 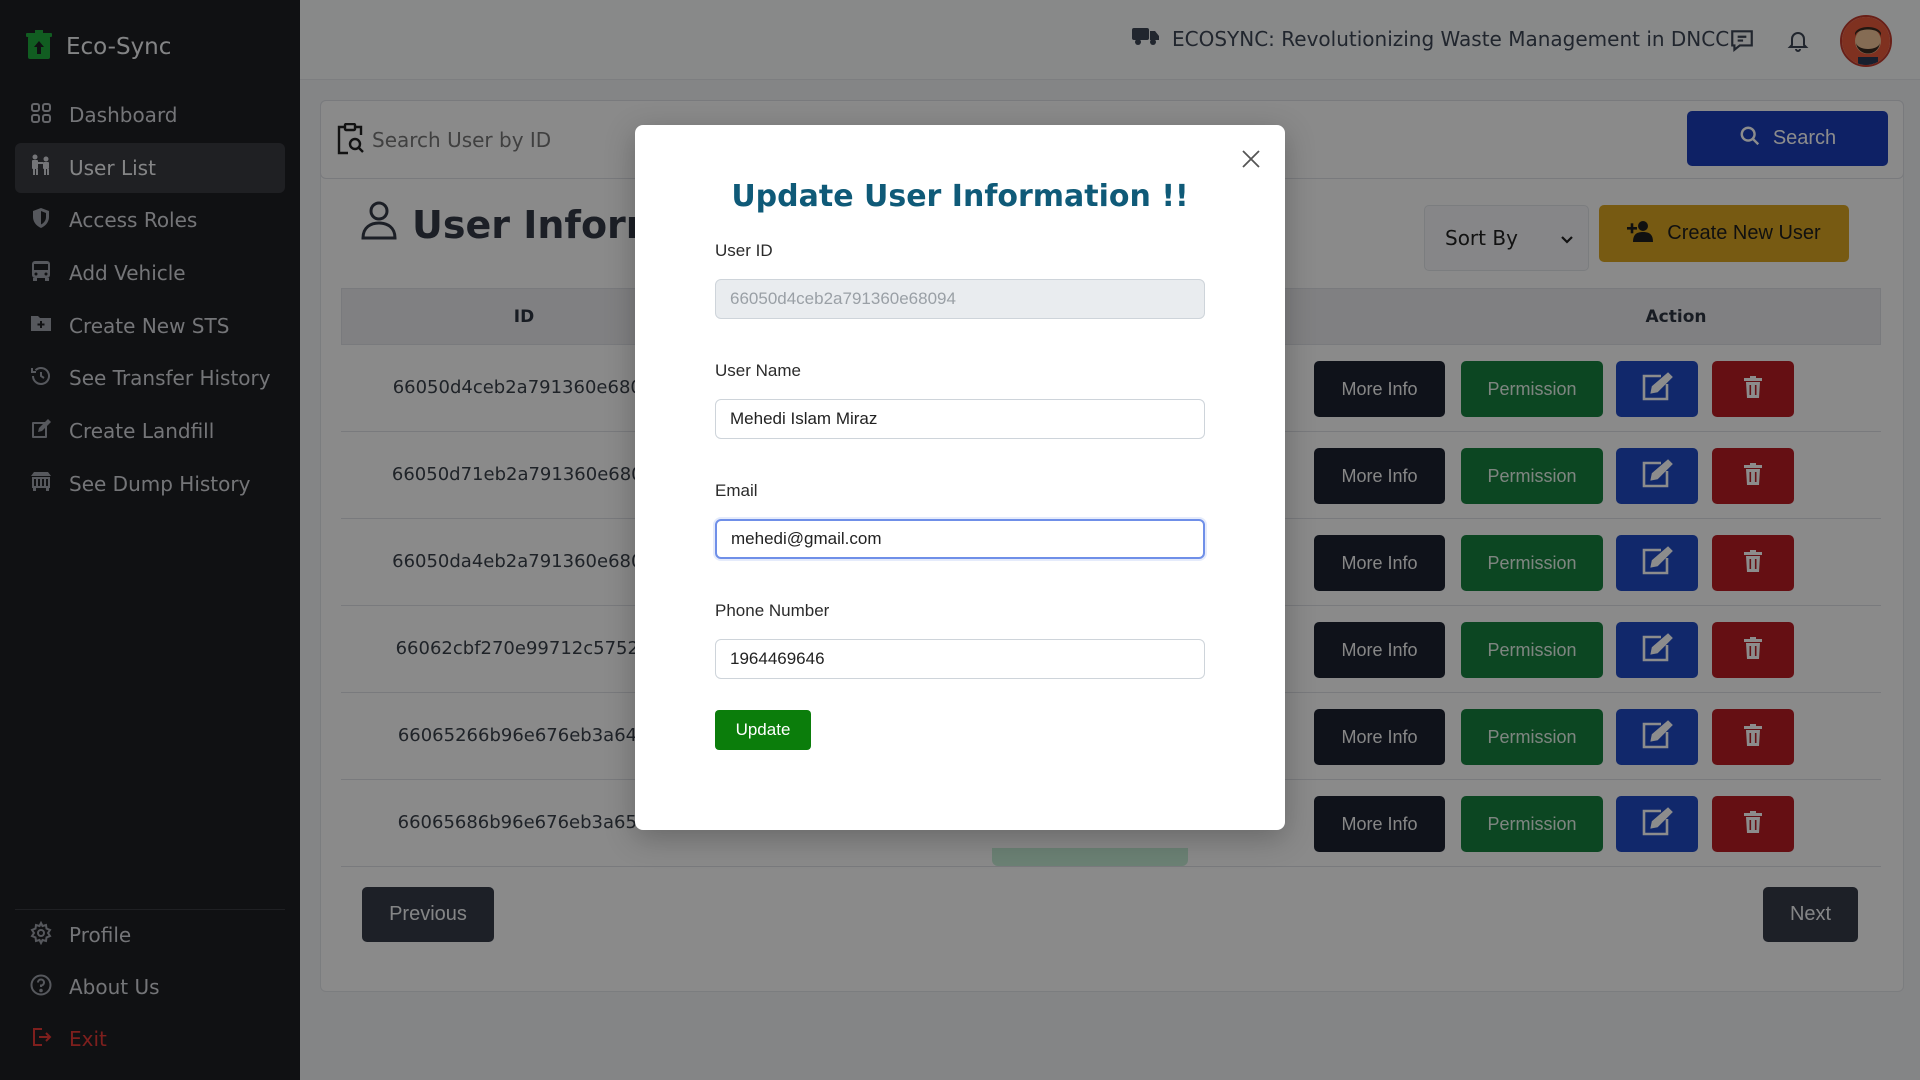 I want to click on modal-title: Update User Information !!, so click(x=960, y=196).